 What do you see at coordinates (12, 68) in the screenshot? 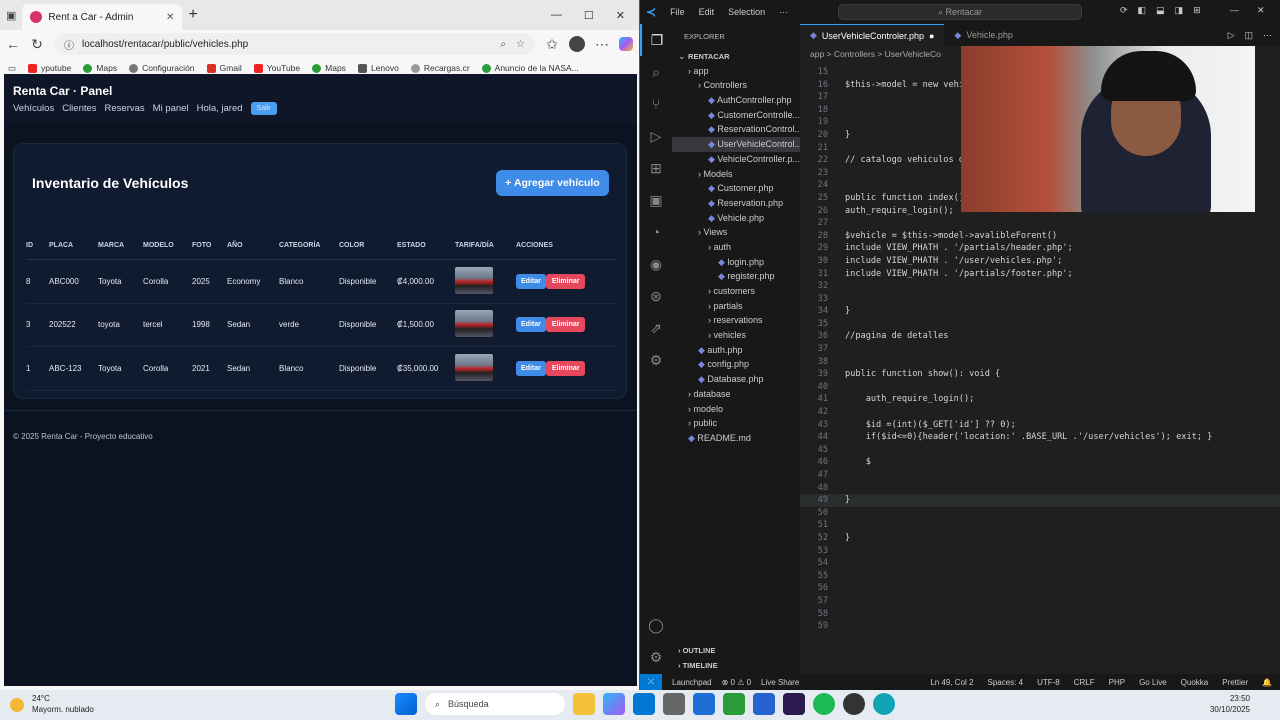
I see `bookmark-folder-icon: ▭` at bounding box center [12, 68].